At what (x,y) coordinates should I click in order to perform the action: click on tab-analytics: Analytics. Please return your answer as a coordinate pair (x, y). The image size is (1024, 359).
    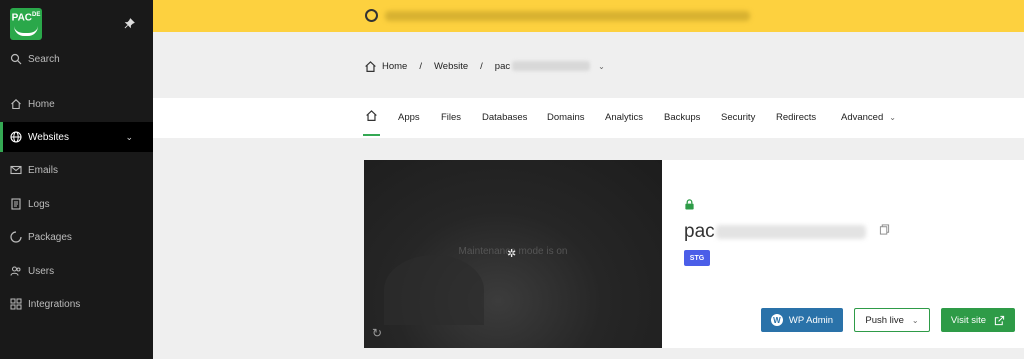
    Looking at the image, I should click on (624, 117).